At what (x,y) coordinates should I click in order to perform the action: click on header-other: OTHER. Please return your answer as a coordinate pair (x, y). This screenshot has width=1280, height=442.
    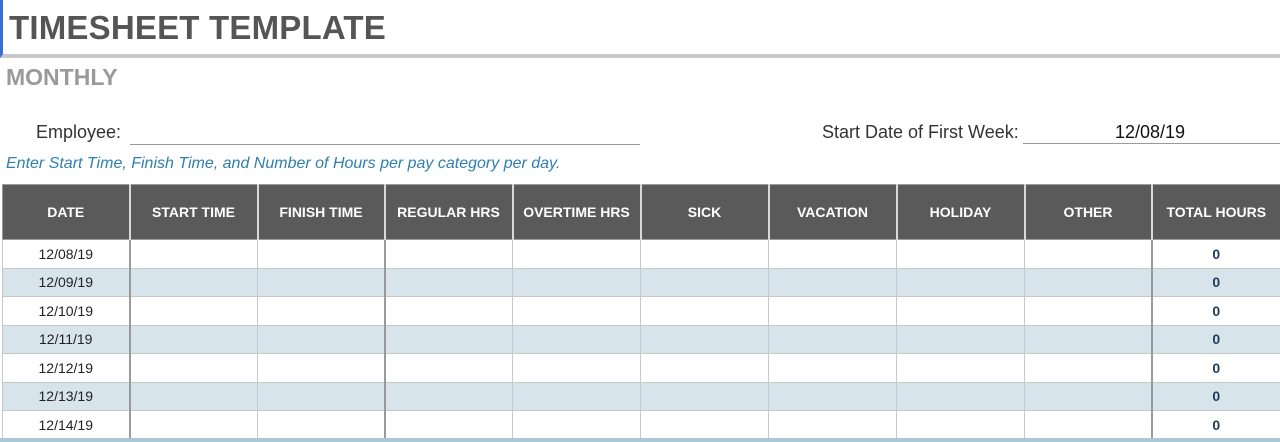
    Looking at the image, I should click on (1087, 212).